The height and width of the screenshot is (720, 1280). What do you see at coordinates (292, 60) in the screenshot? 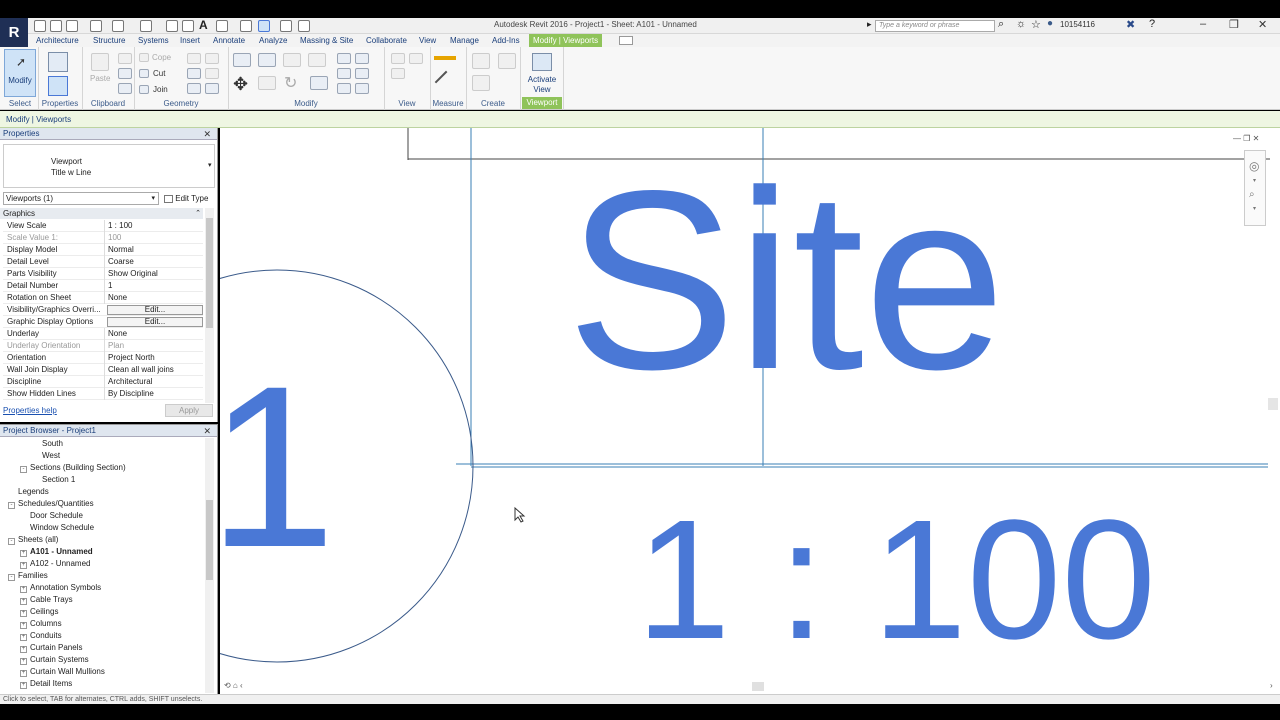
I see `mirror-axis-icon` at bounding box center [292, 60].